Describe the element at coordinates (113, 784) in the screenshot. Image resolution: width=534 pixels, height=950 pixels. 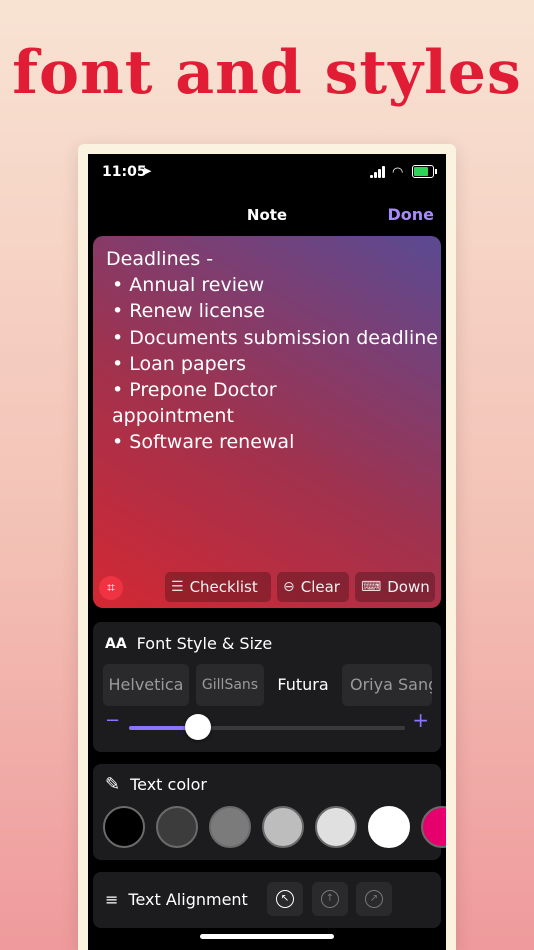
I see `pen-icon: ✎` at that location.